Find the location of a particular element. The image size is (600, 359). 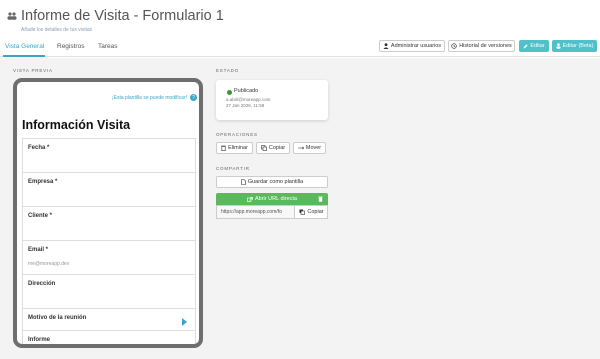

save-as-template-label: Guardar como plantilla is located at coordinates (275, 182).